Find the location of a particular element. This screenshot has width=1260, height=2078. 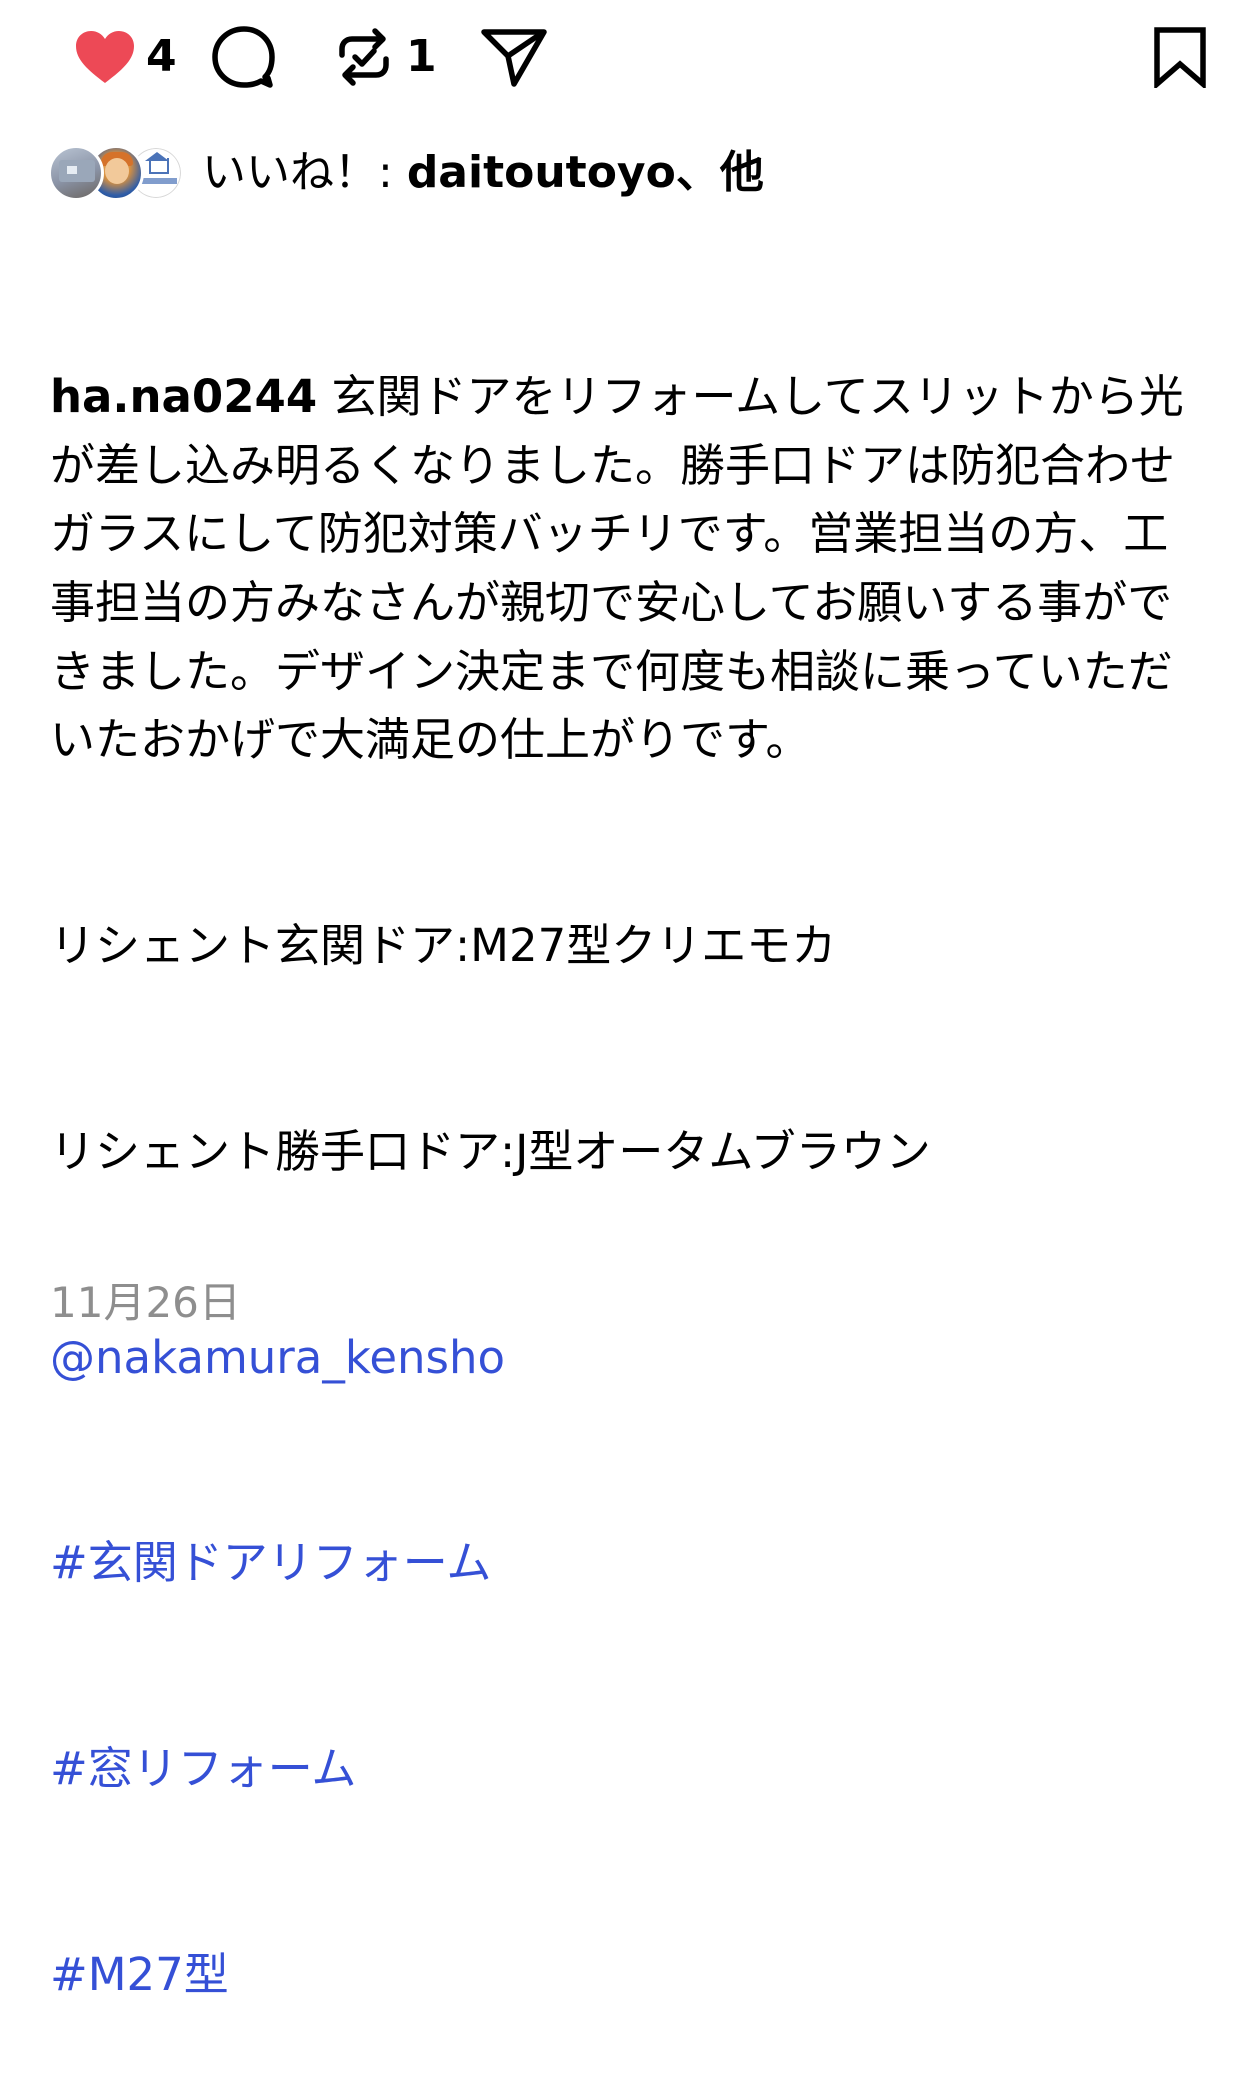

liked-by-username: daitoutoyo is located at coordinates (541, 172).